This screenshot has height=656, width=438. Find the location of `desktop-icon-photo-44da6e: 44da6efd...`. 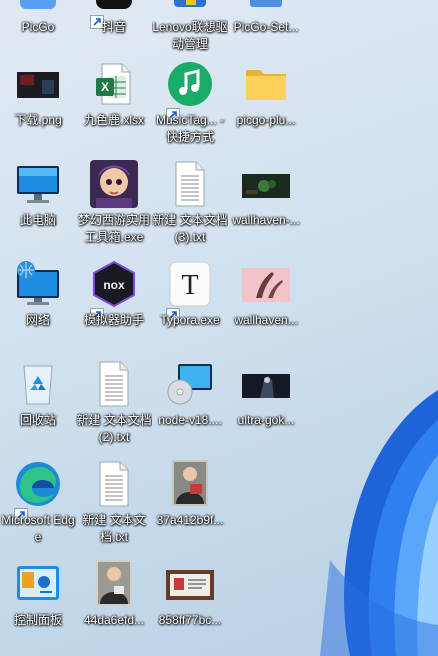

desktop-icon-photo-44da6e: 44da6efd... is located at coordinates (114, 608).